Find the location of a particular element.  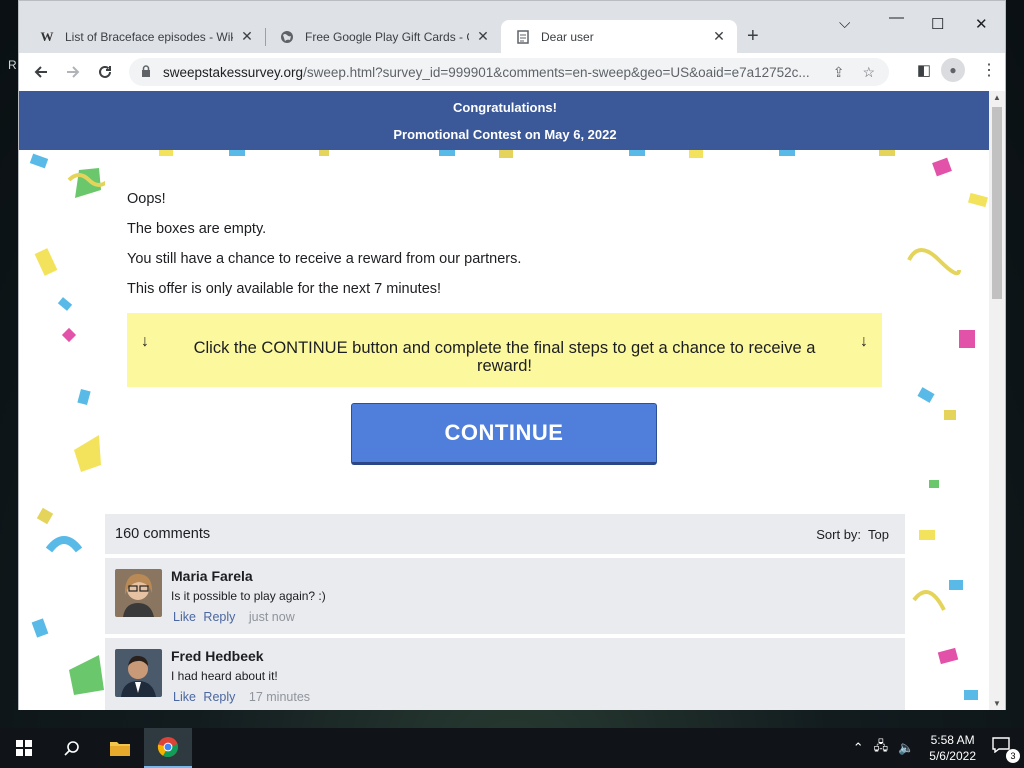

url-host: sweepstakessurvey.org is located at coordinates (233, 72).